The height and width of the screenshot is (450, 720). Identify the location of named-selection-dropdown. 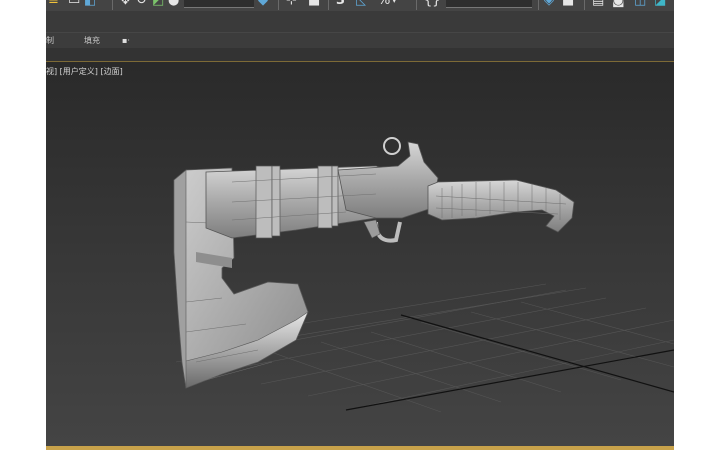
(489, 4).